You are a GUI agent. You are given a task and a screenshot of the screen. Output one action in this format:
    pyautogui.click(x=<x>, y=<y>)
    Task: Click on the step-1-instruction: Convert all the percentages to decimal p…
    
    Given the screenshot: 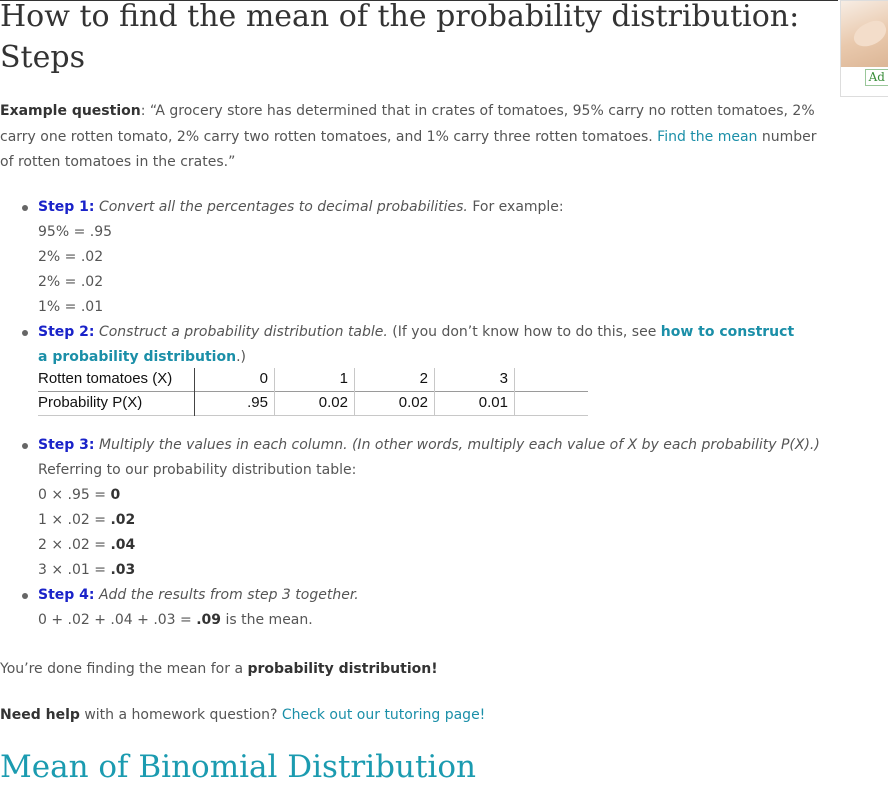 What is the action you would take?
    pyautogui.click(x=283, y=207)
    